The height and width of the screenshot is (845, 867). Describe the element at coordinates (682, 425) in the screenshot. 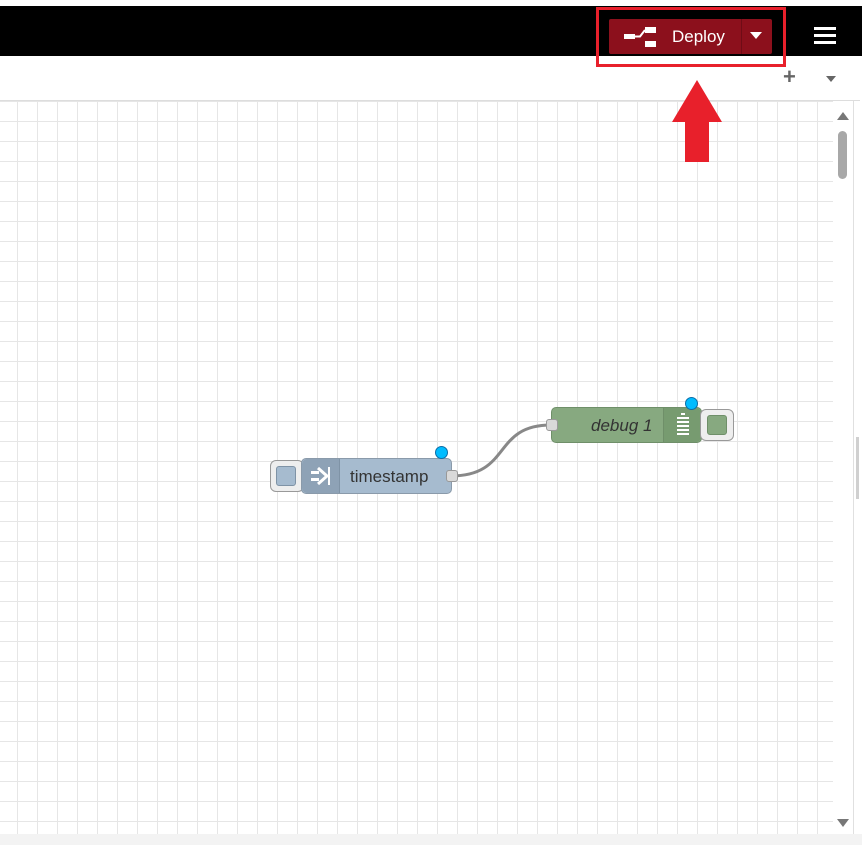

I see `debug-list-icon` at that location.